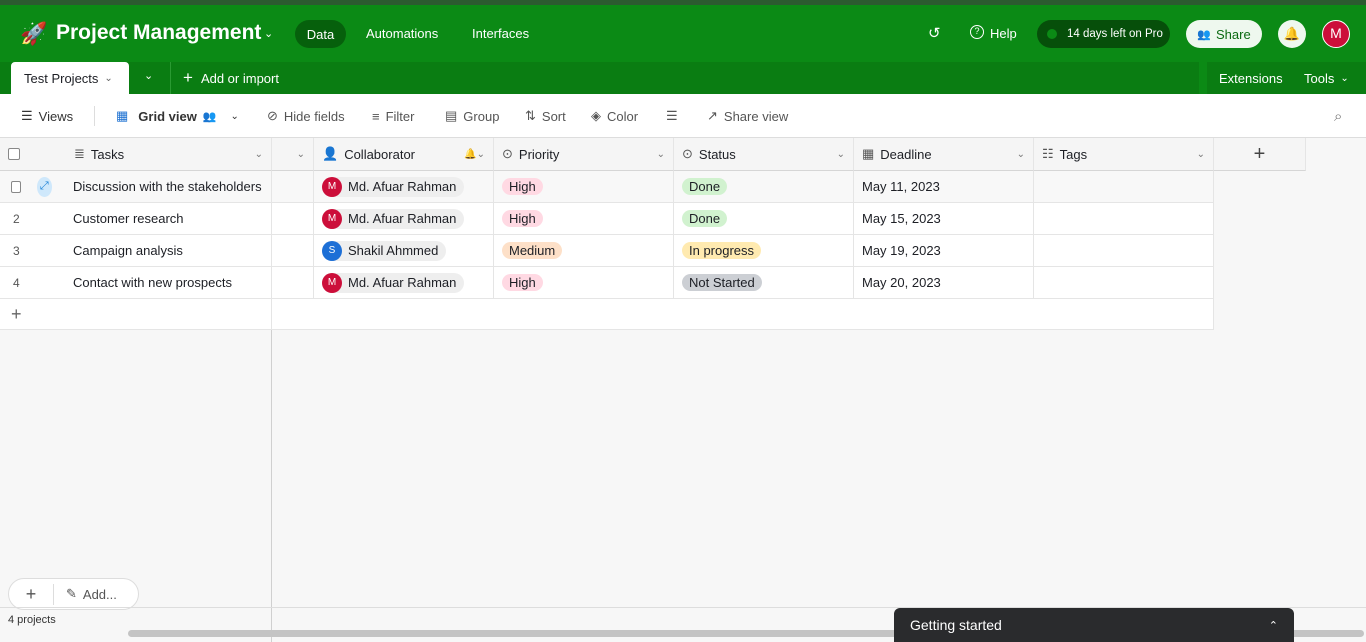 The image size is (1366, 642). Describe the element at coordinates (30, 154) in the screenshot. I see `select-all-cell` at that location.